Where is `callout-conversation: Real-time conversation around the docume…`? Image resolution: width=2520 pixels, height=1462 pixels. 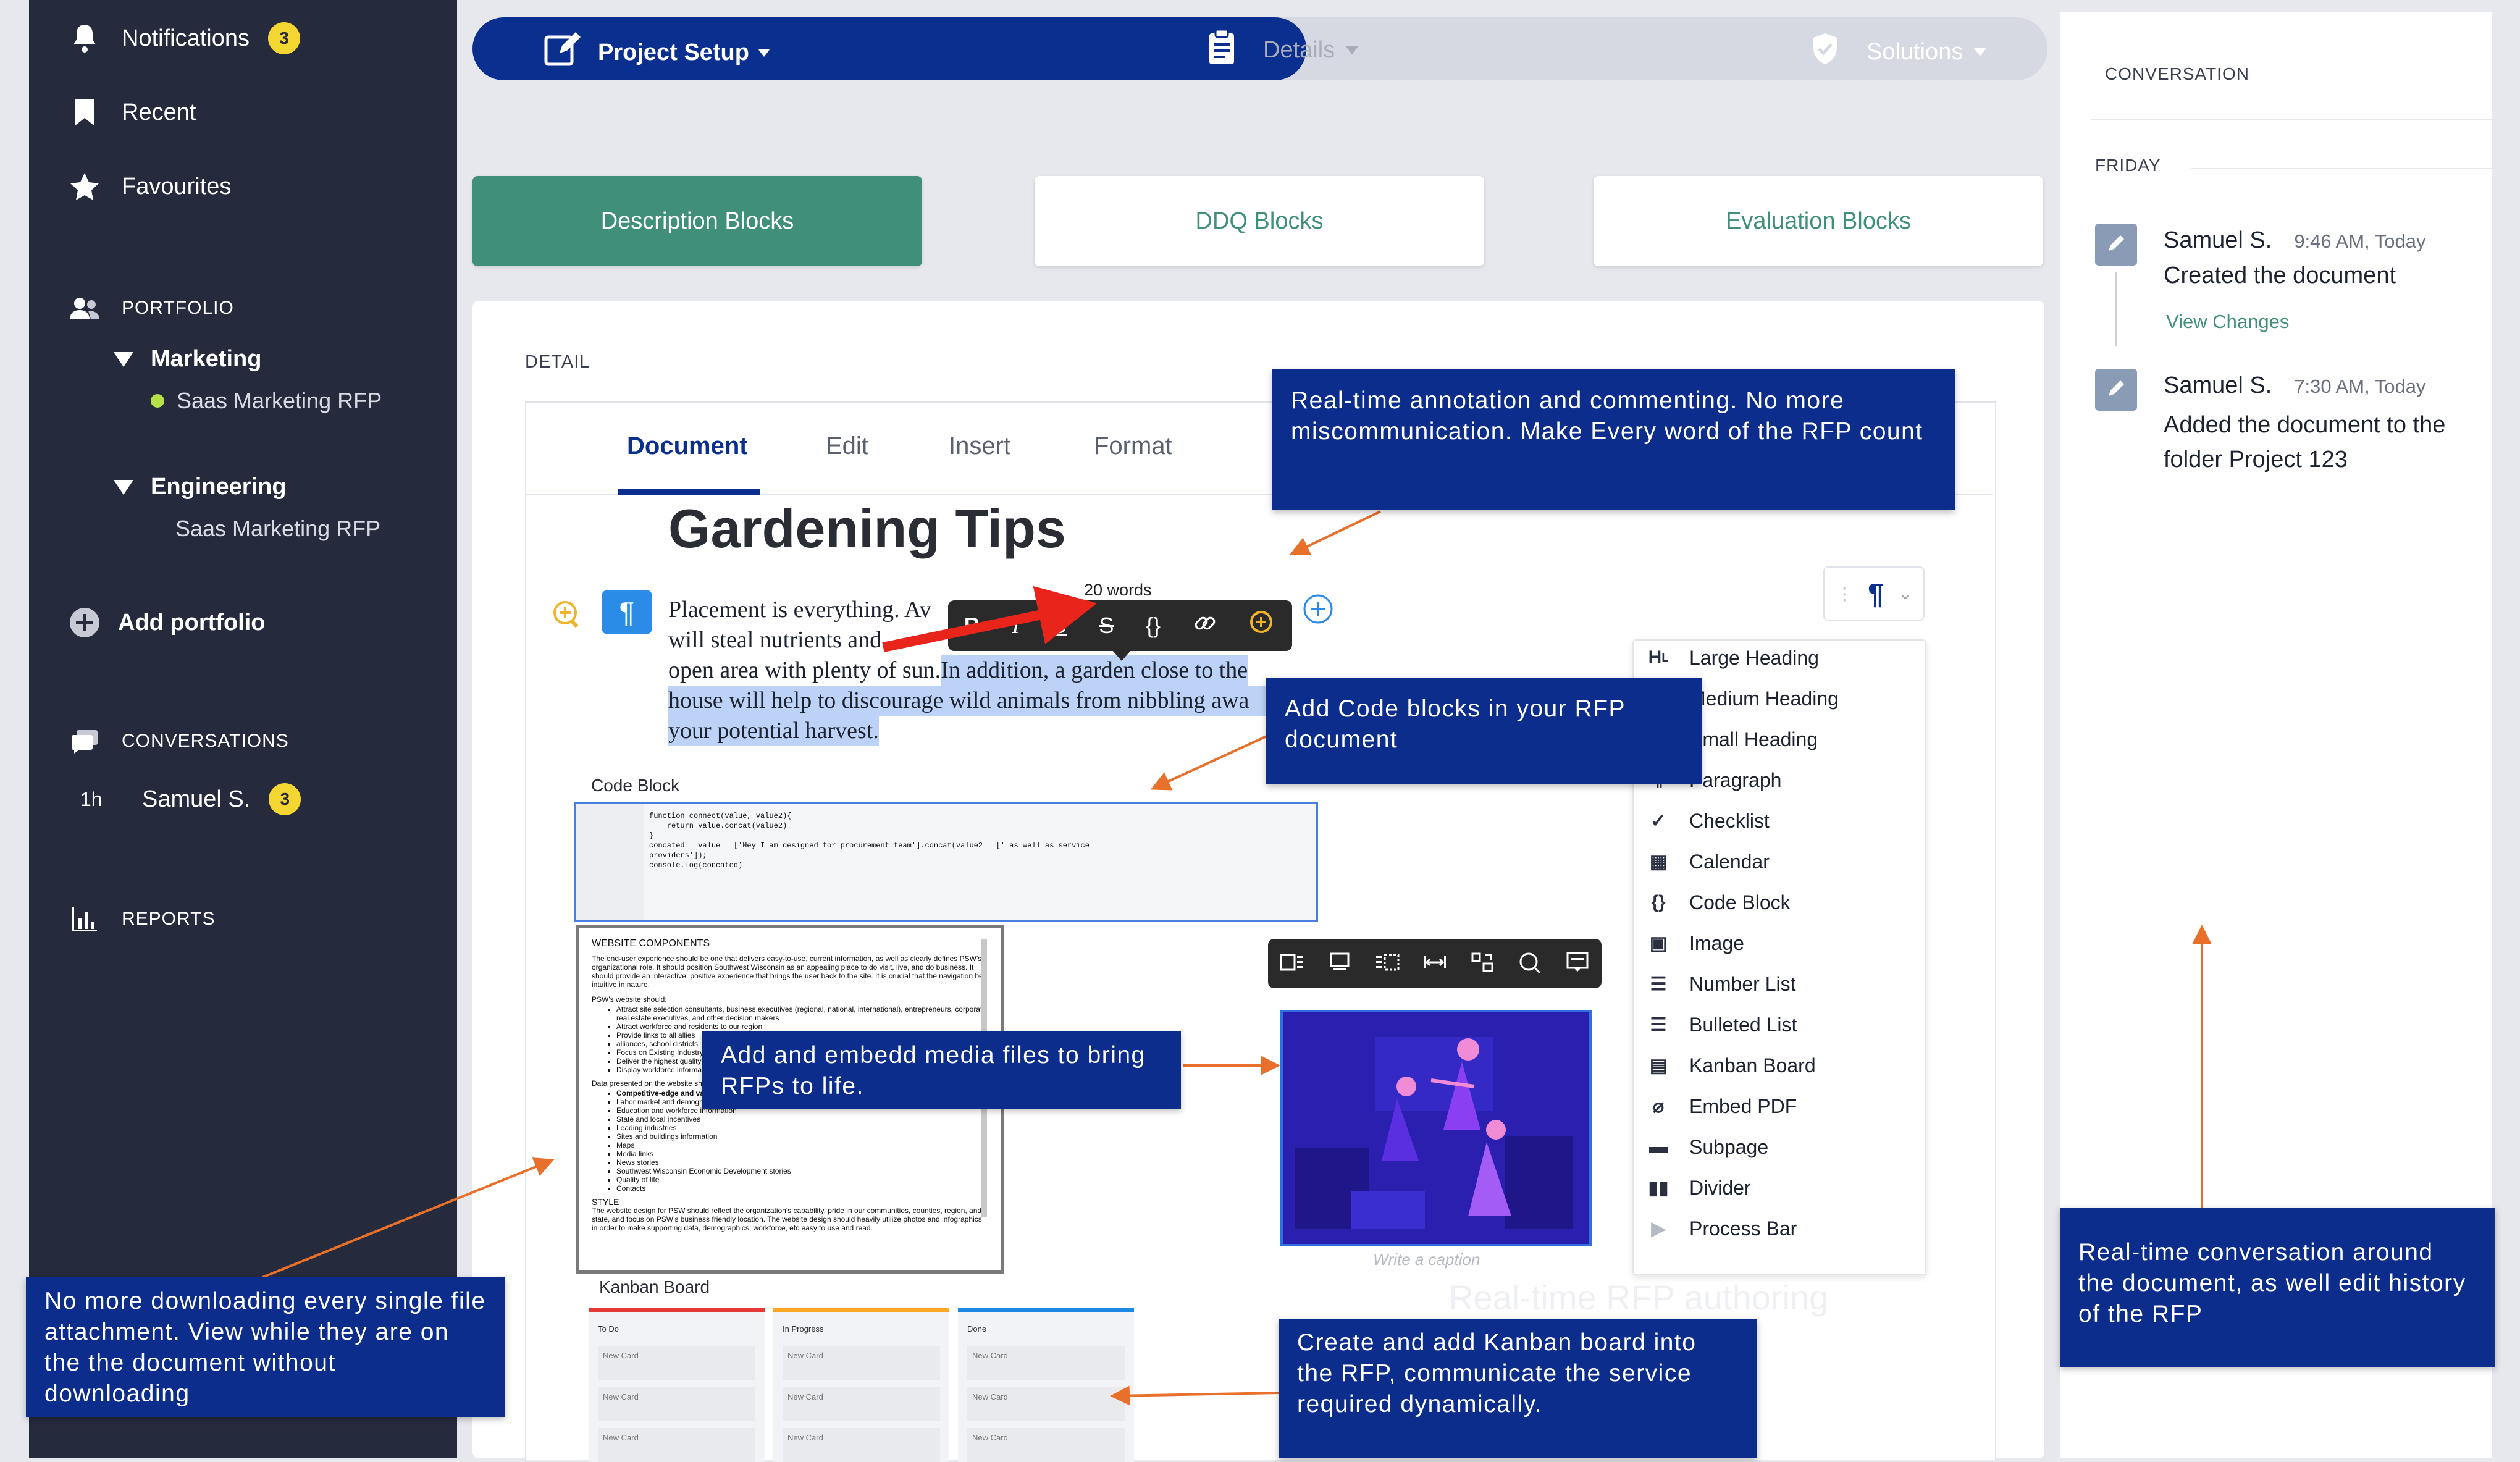
callout-conversation: Real-time conversation around the docume… is located at coordinates (2277, 1287).